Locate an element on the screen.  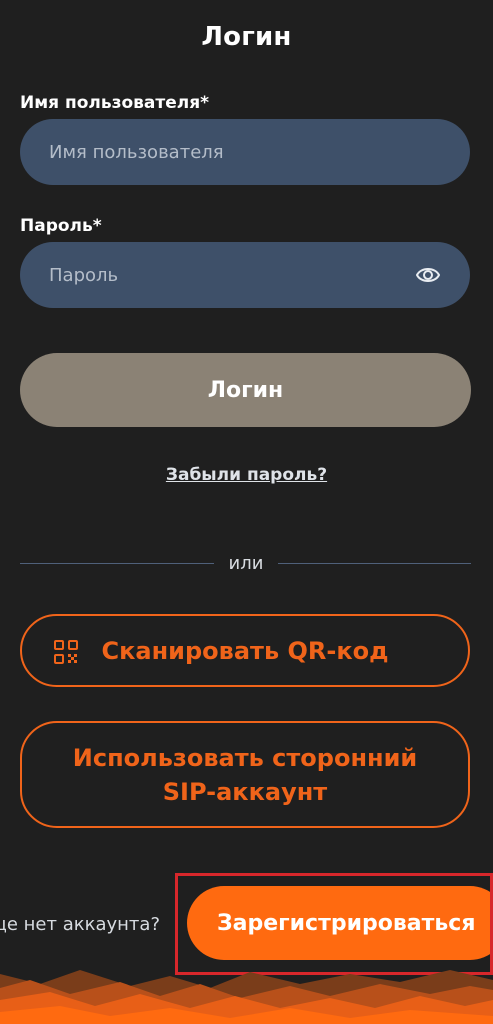
qr-code-icon is located at coordinates (66, 652).